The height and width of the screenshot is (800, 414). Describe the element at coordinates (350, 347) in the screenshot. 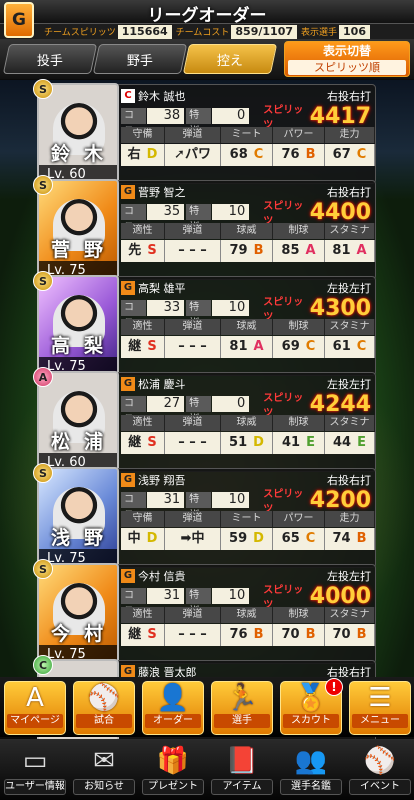

I see `stat-cell: 61 C` at that location.